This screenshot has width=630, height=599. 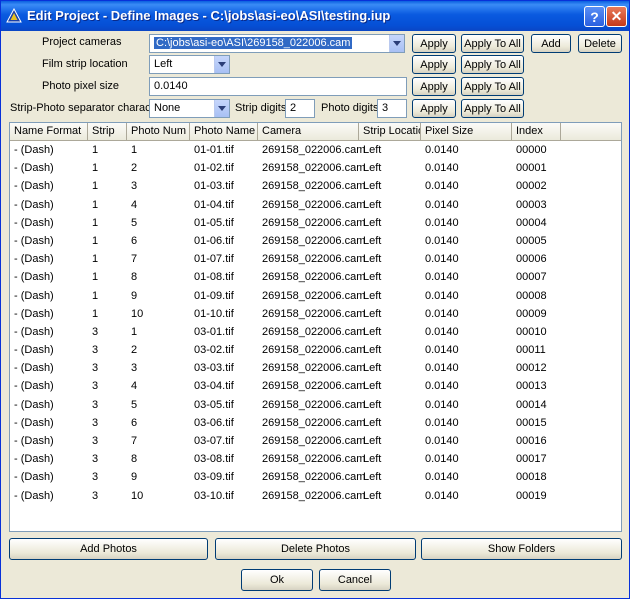 What do you see at coordinates (492, 86) in the screenshot?
I see `pixel-size-apply-all-button: Apply To All` at bounding box center [492, 86].